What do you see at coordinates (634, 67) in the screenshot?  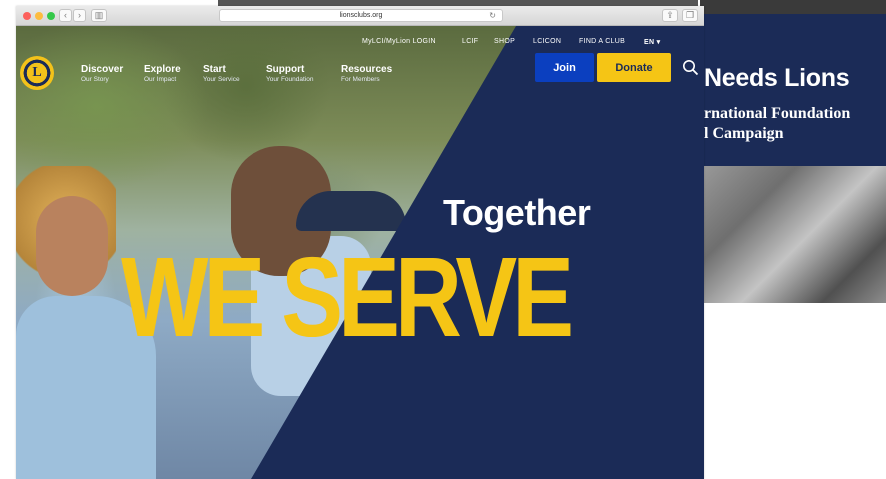 I see `donate-button: Donate` at bounding box center [634, 67].